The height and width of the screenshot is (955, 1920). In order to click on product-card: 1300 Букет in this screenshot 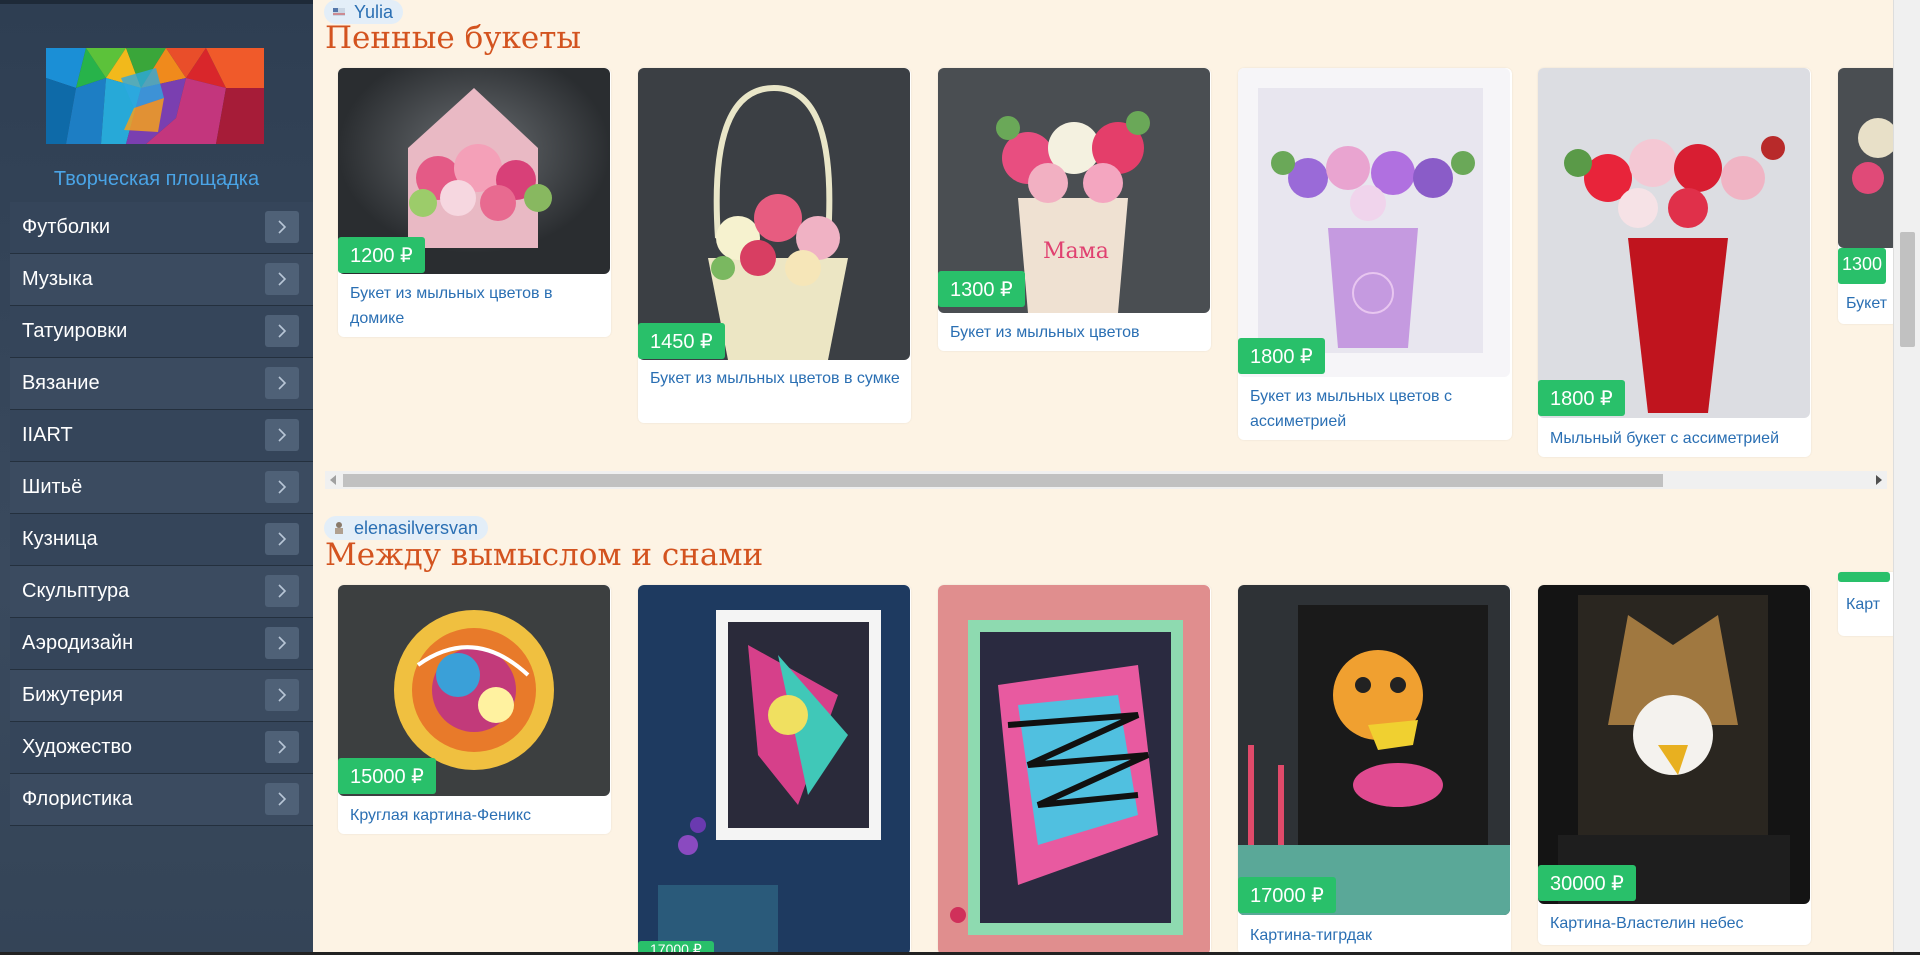, I will do `click(1865, 196)`.